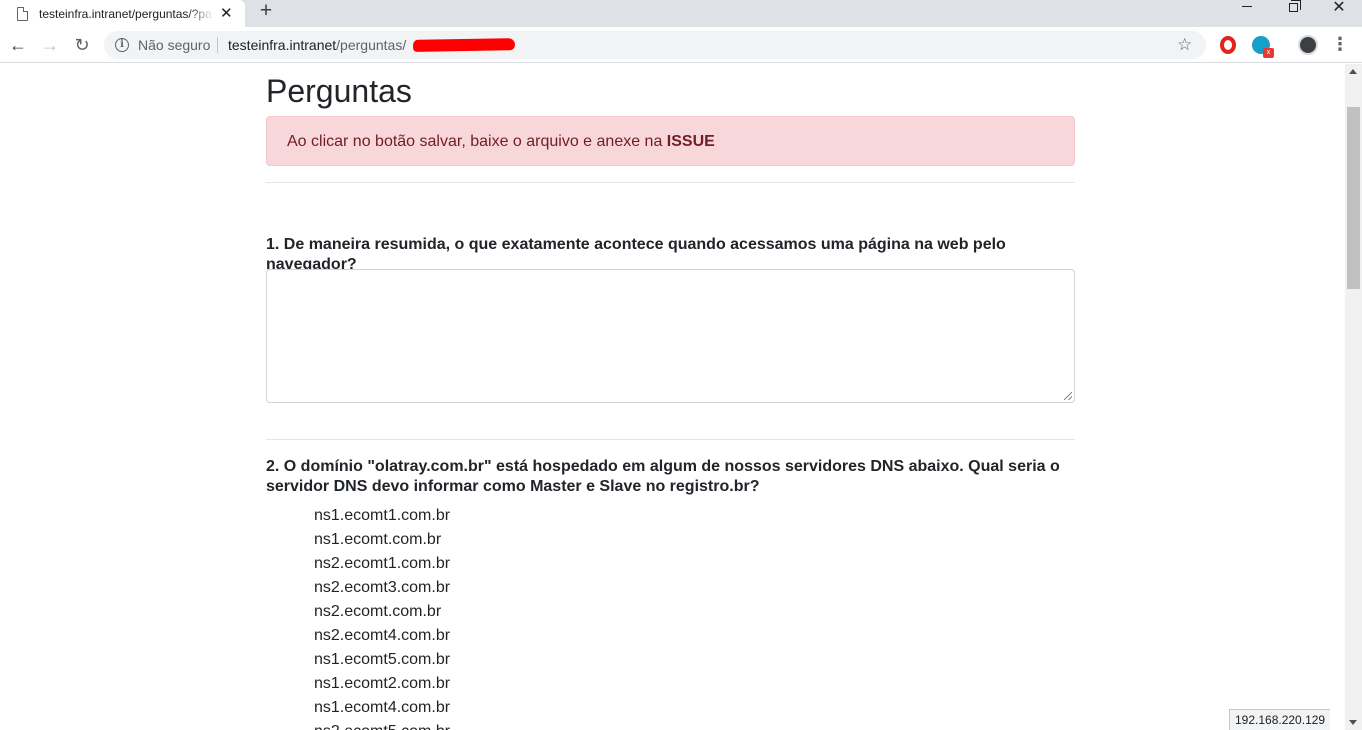 This screenshot has height=730, width=1362. I want to click on scroll-up-icon, so click(1353, 71).